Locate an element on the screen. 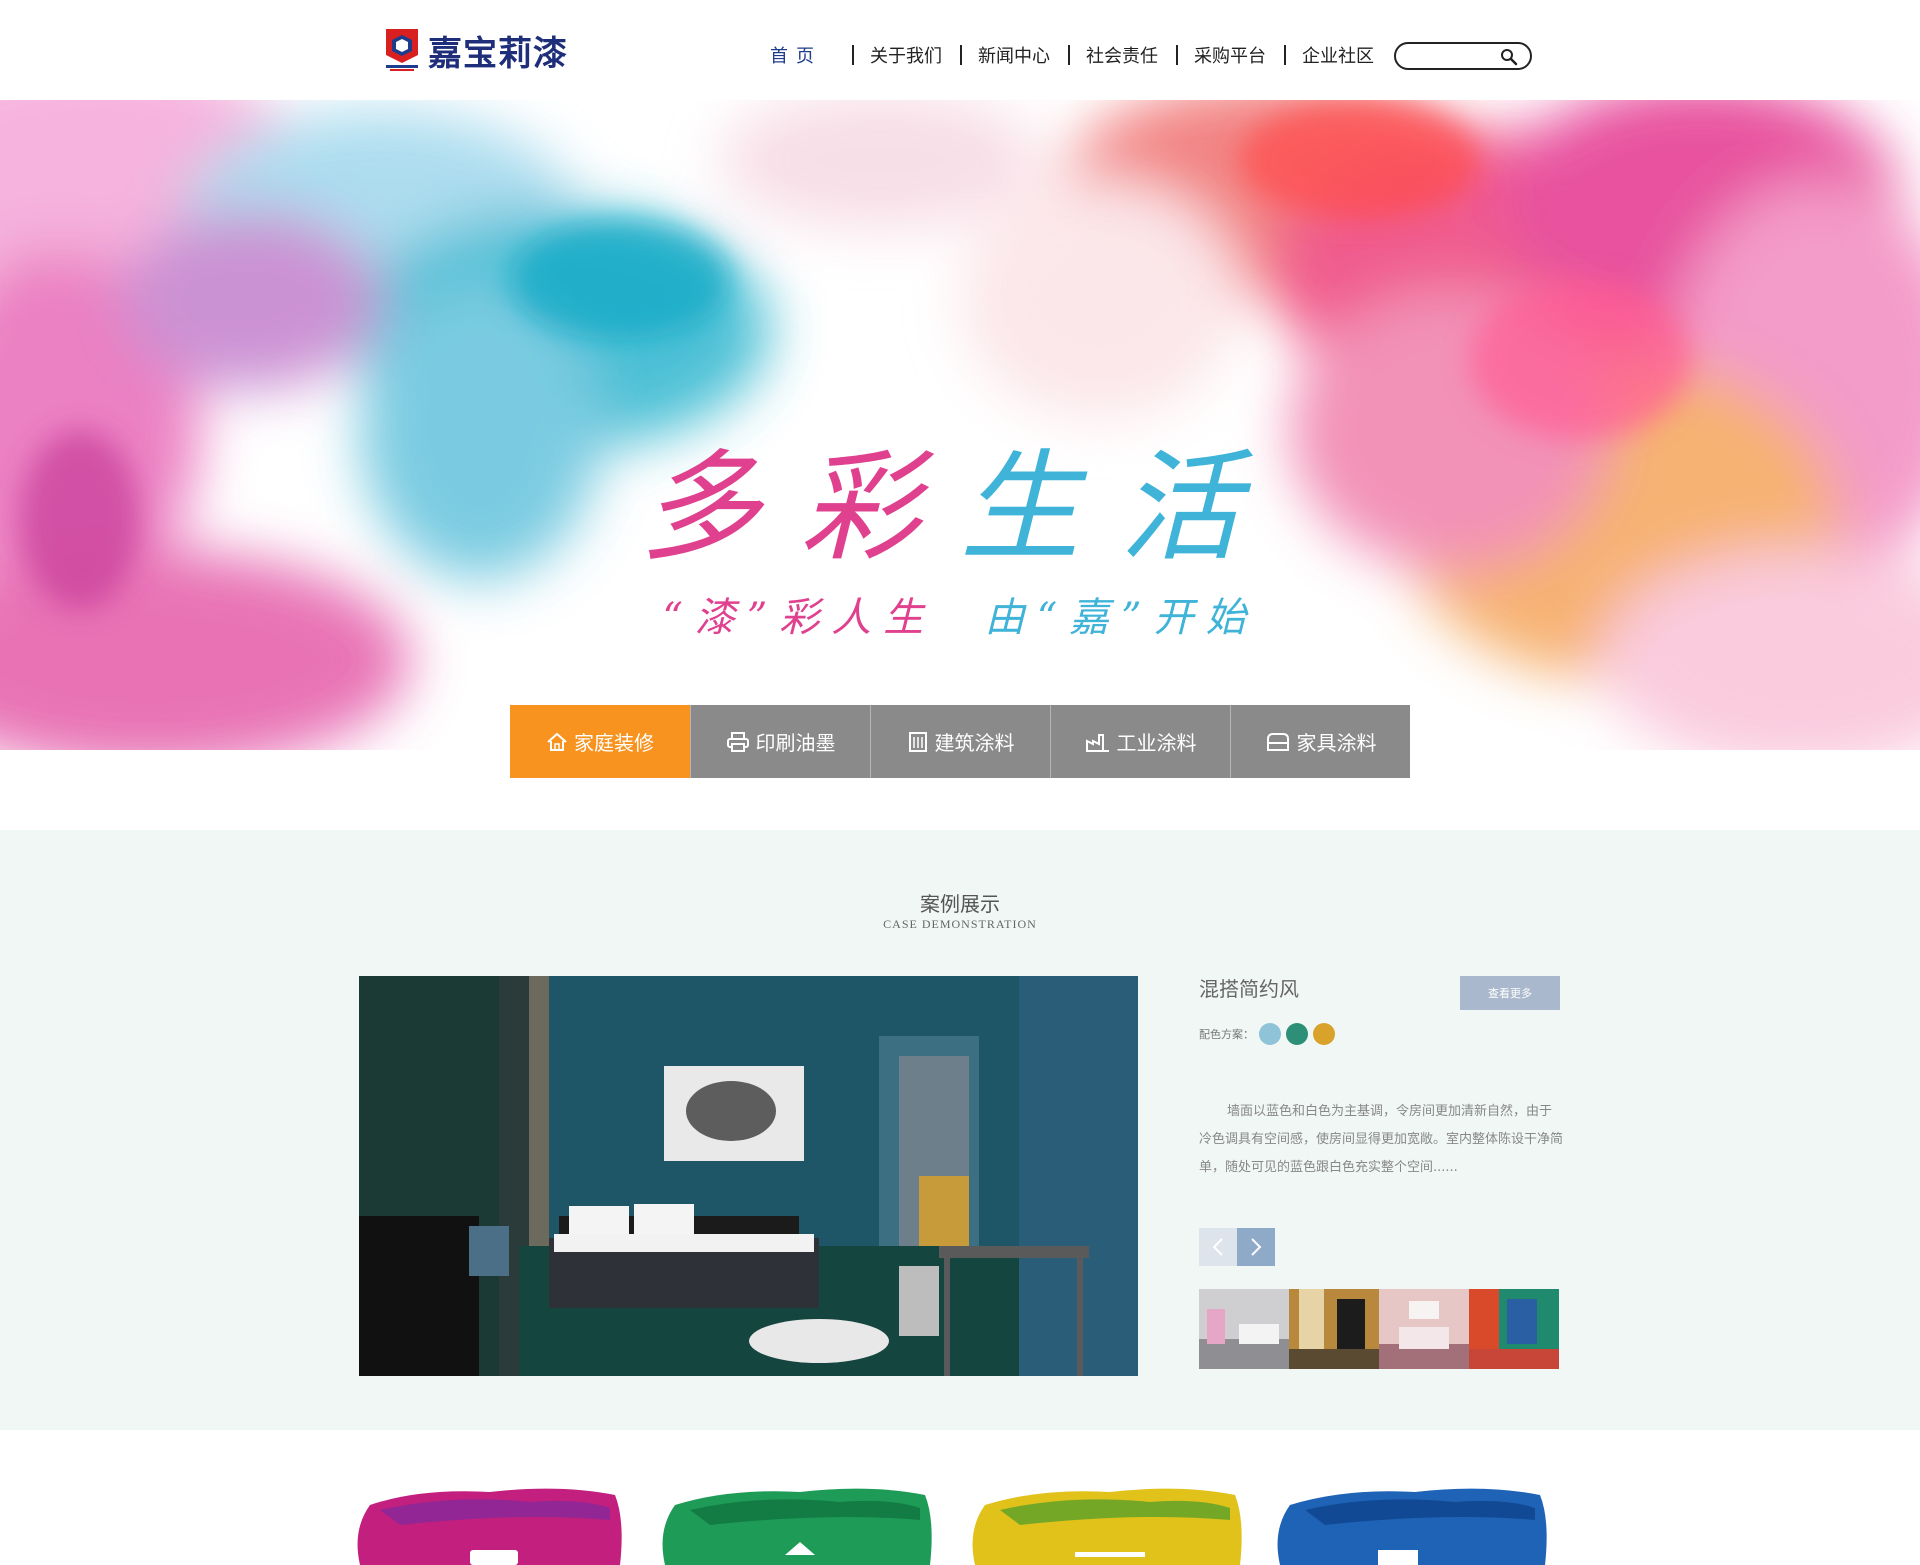 The width and height of the screenshot is (1920, 1565). banner-title-part1: 多彩 is located at coordinates (800, 508).